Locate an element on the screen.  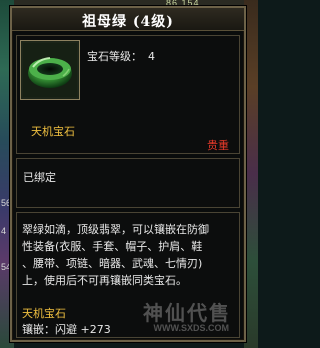
tooltip-title-bar: 祖母绿 (4级) is located at coordinates (128, 19).